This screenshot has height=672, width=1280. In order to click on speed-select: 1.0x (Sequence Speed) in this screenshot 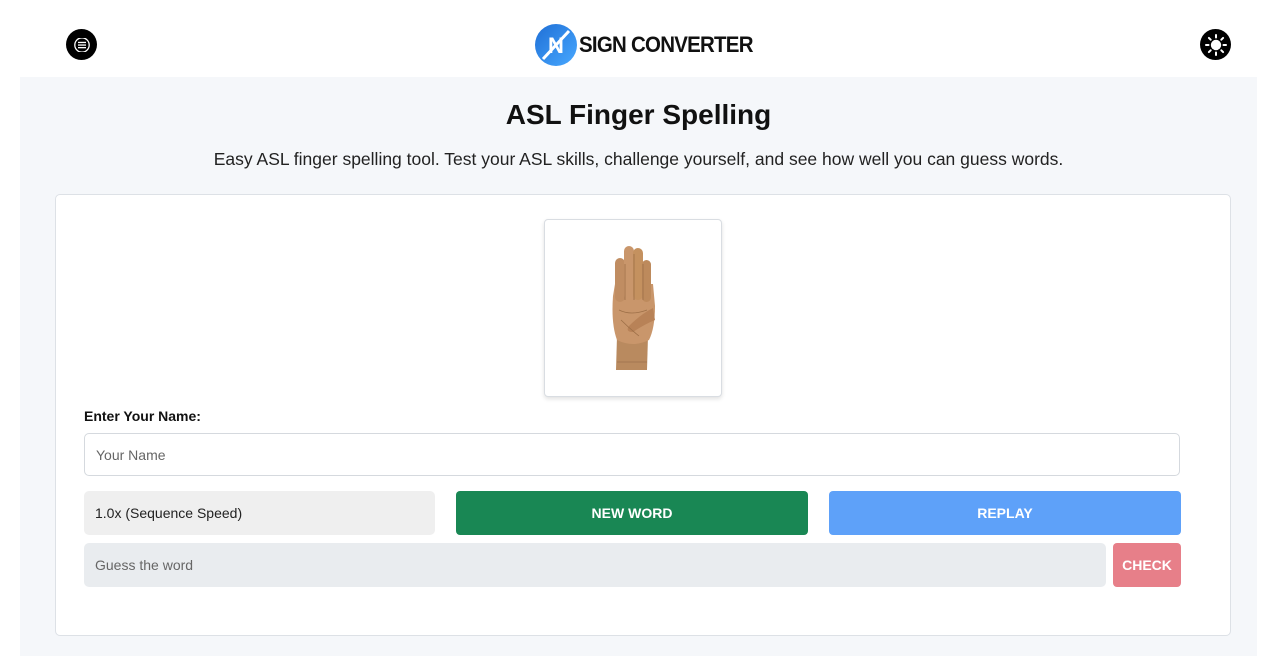, I will do `click(259, 513)`.